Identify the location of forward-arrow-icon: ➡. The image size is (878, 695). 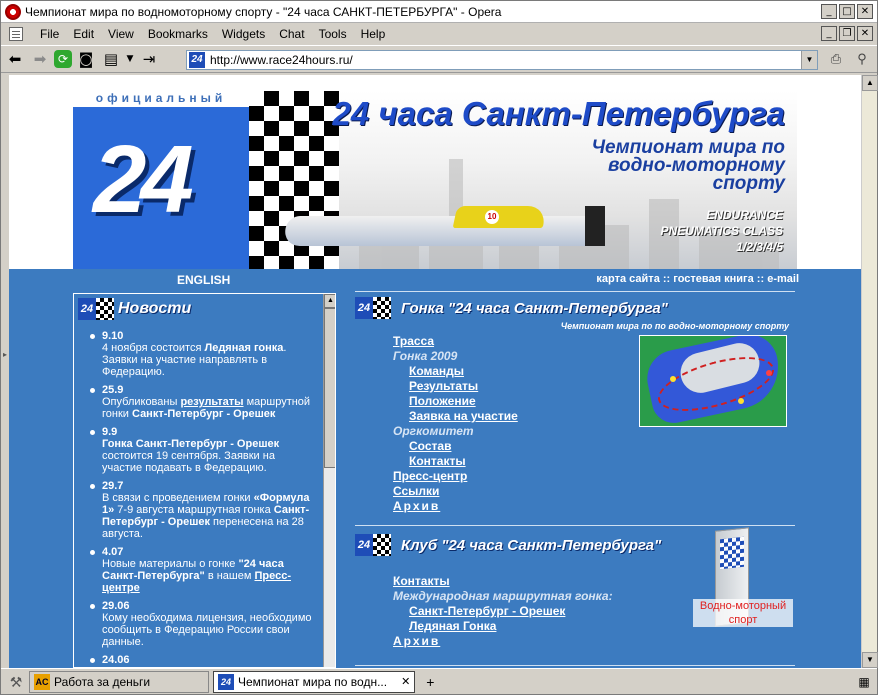
(40, 59).